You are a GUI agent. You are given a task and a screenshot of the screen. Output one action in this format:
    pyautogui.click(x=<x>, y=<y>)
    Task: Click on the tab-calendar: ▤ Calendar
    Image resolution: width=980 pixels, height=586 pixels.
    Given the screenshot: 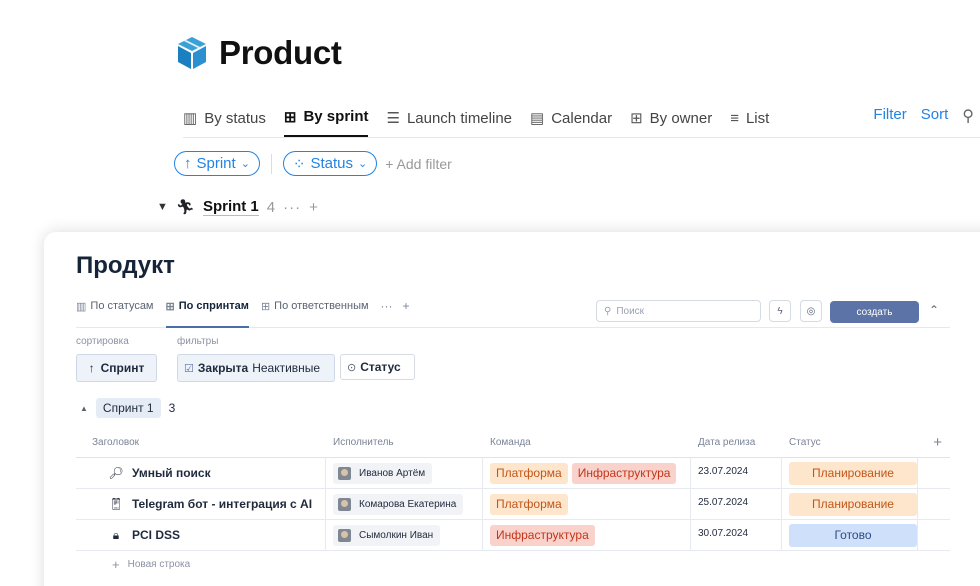 What is the action you would take?
    pyautogui.click(x=571, y=118)
    